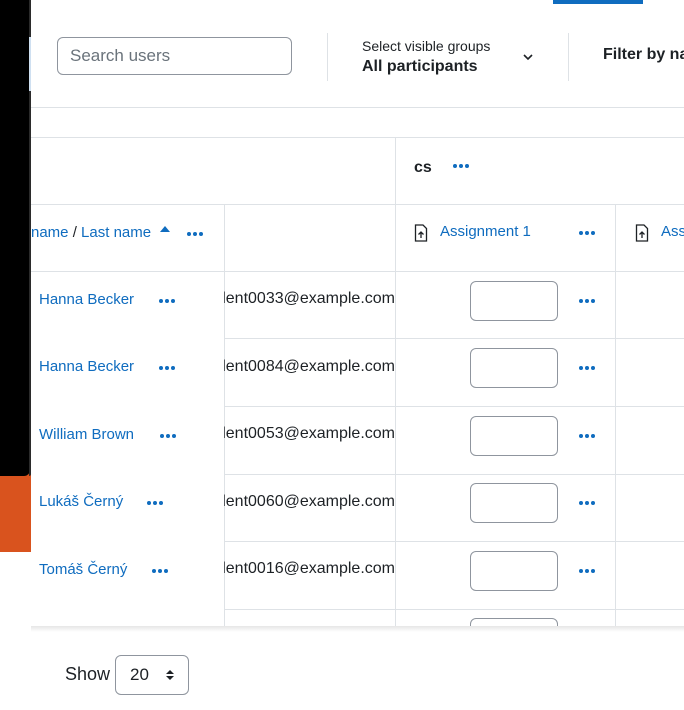 The height and width of the screenshot is (710, 684). What do you see at coordinates (174, 56) in the screenshot?
I see `search-users-input` at bounding box center [174, 56].